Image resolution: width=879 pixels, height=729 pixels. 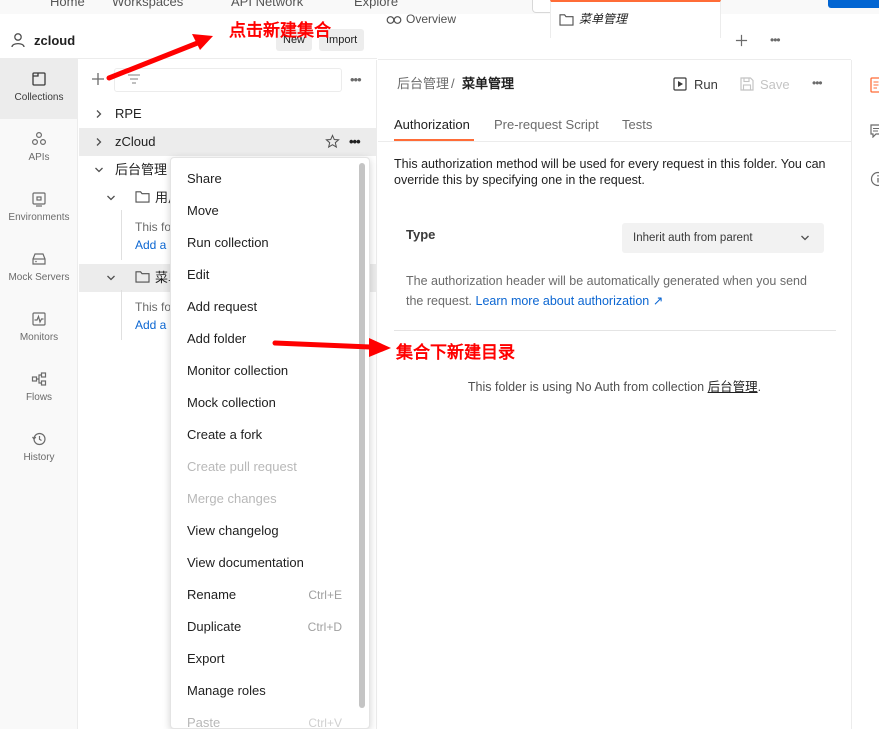 I want to click on right-rail, so click(x=865, y=394).